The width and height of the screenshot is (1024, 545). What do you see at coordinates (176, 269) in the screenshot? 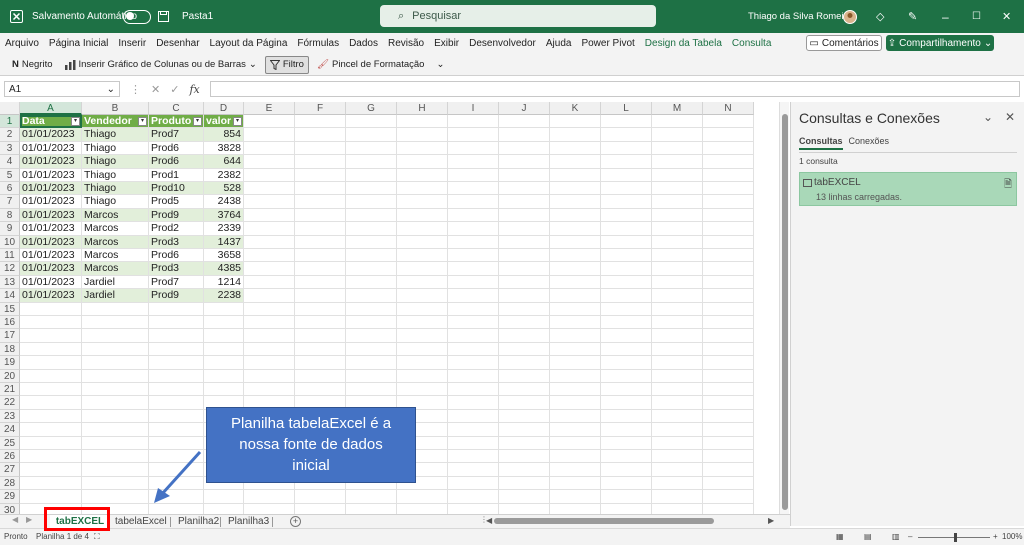
I see `cell: Prod3` at bounding box center [176, 269].